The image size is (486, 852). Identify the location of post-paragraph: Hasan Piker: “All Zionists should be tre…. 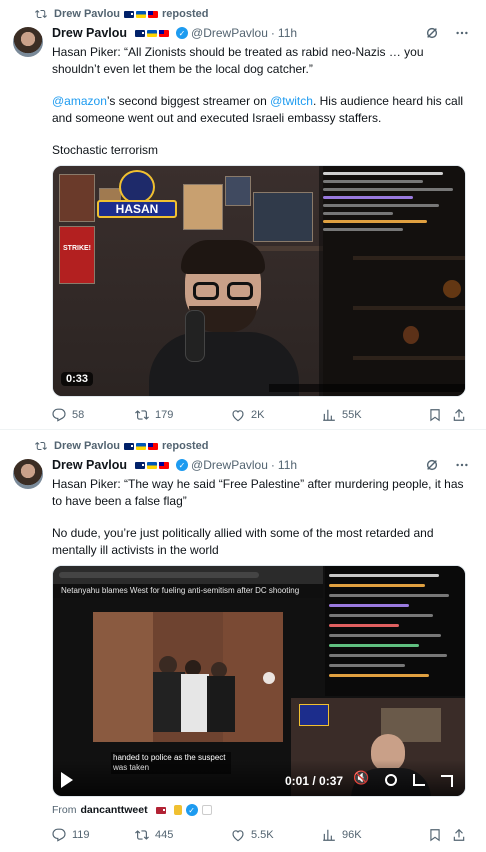
(238, 60).